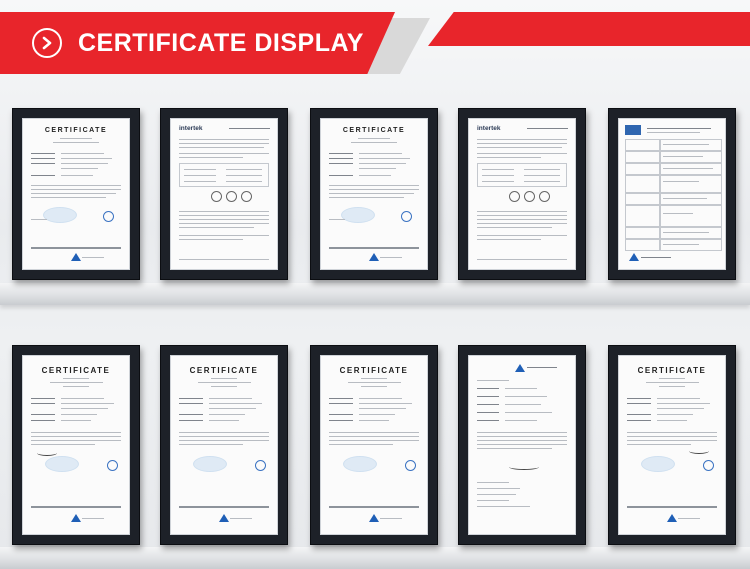  Describe the element at coordinates (589, 29) in the screenshot. I see `banner-red-right` at that location.